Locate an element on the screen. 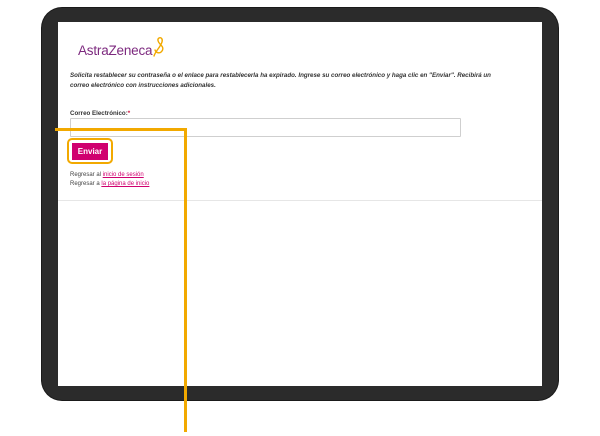 Image resolution: width=600 pixels, height=436 pixels. astrazeneca-mark-icon is located at coordinates (158, 47).